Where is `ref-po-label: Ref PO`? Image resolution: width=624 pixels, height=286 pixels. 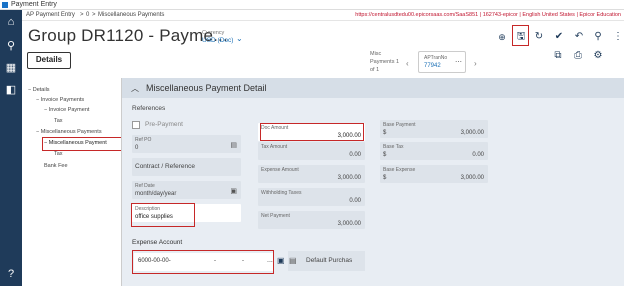
ref-po-label: Ref PO is located at coordinates (143, 140).